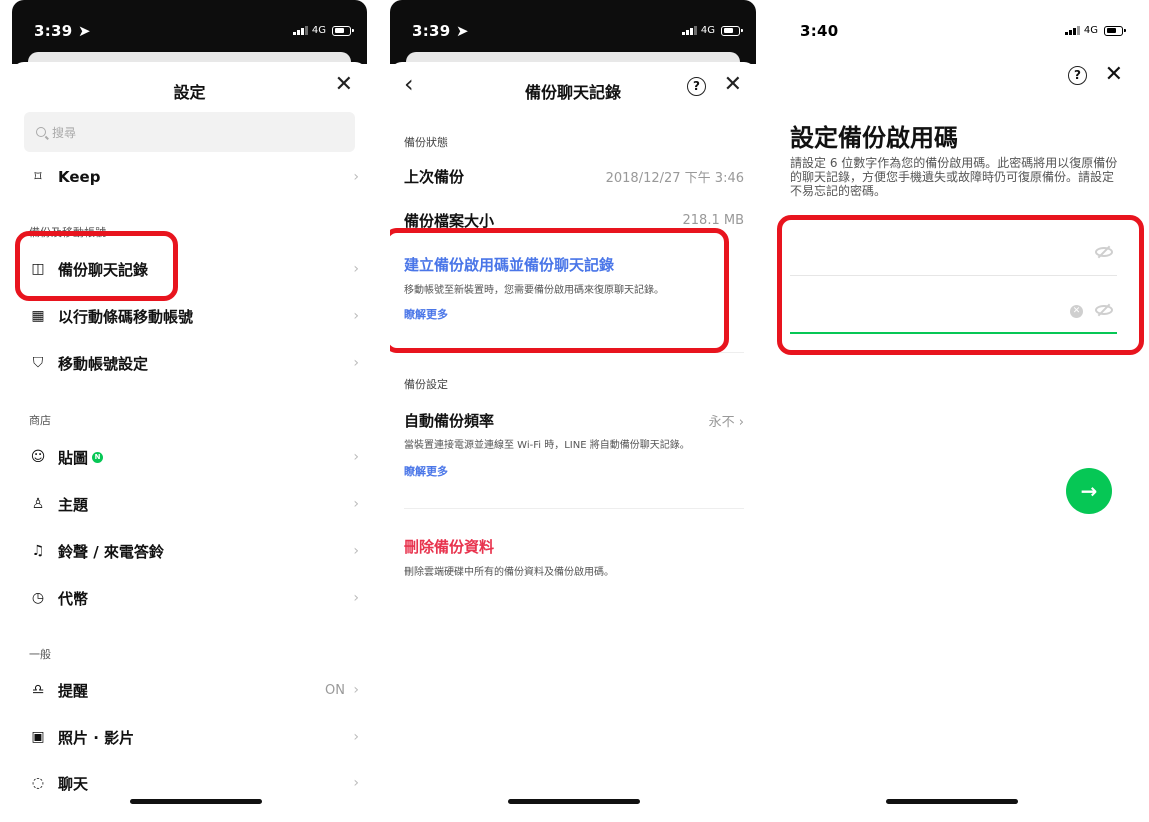  Describe the element at coordinates (189, 598) in the screenshot. I see `settings-item-coins: ◷ 代幣 ›` at that location.